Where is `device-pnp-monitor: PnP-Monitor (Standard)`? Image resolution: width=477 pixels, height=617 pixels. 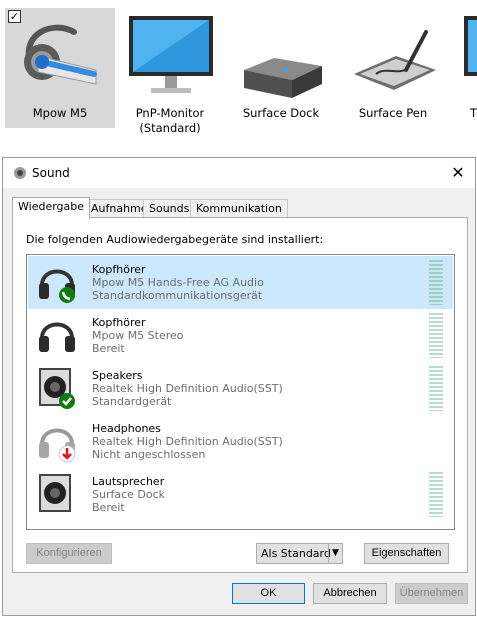
device-pnp-monitor: PnP-Monitor (Standard) is located at coordinates (170, 71).